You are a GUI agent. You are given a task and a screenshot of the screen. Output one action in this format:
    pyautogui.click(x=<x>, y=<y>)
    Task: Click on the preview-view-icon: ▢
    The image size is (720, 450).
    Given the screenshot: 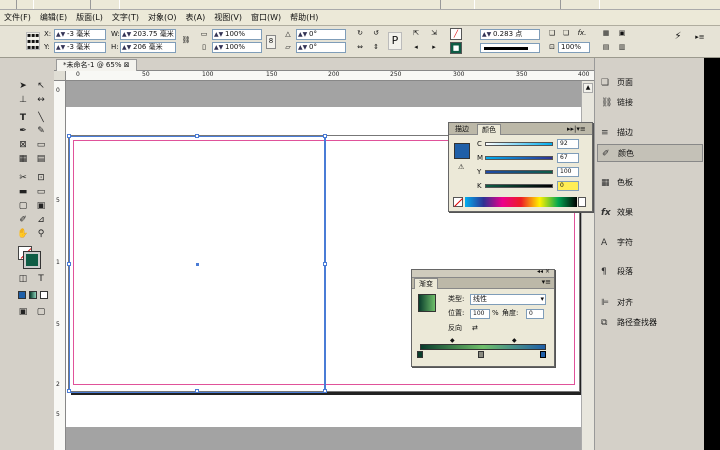 What is the action you would take?
    pyautogui.click(x=41, y=312)
    